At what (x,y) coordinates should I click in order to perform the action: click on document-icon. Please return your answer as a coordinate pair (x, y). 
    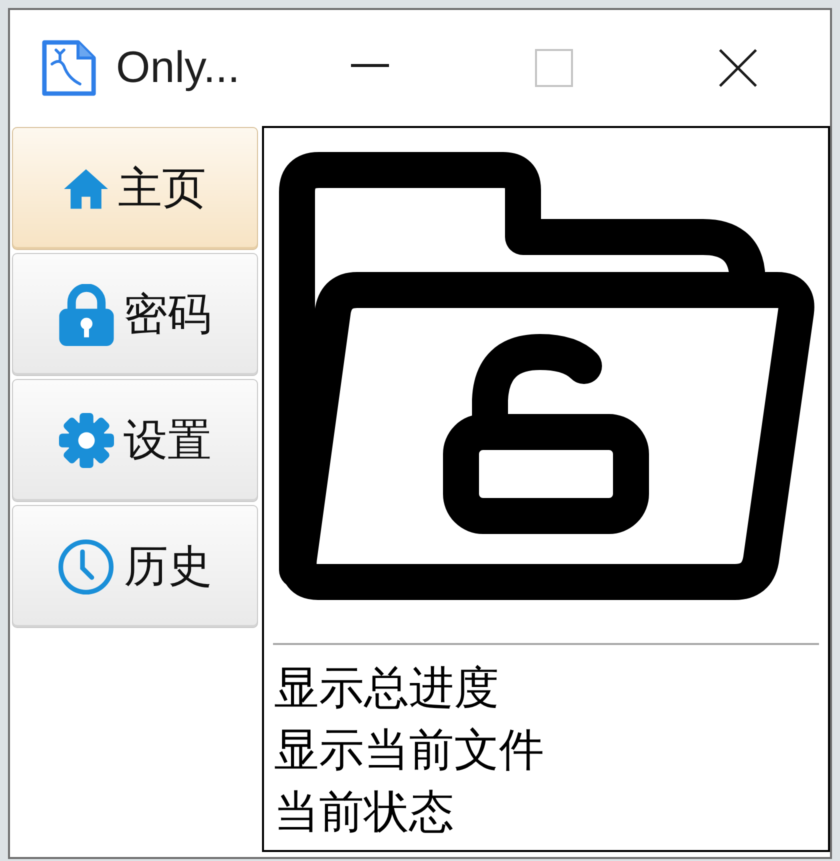
    Looking at the image, I should click on (69, 68).